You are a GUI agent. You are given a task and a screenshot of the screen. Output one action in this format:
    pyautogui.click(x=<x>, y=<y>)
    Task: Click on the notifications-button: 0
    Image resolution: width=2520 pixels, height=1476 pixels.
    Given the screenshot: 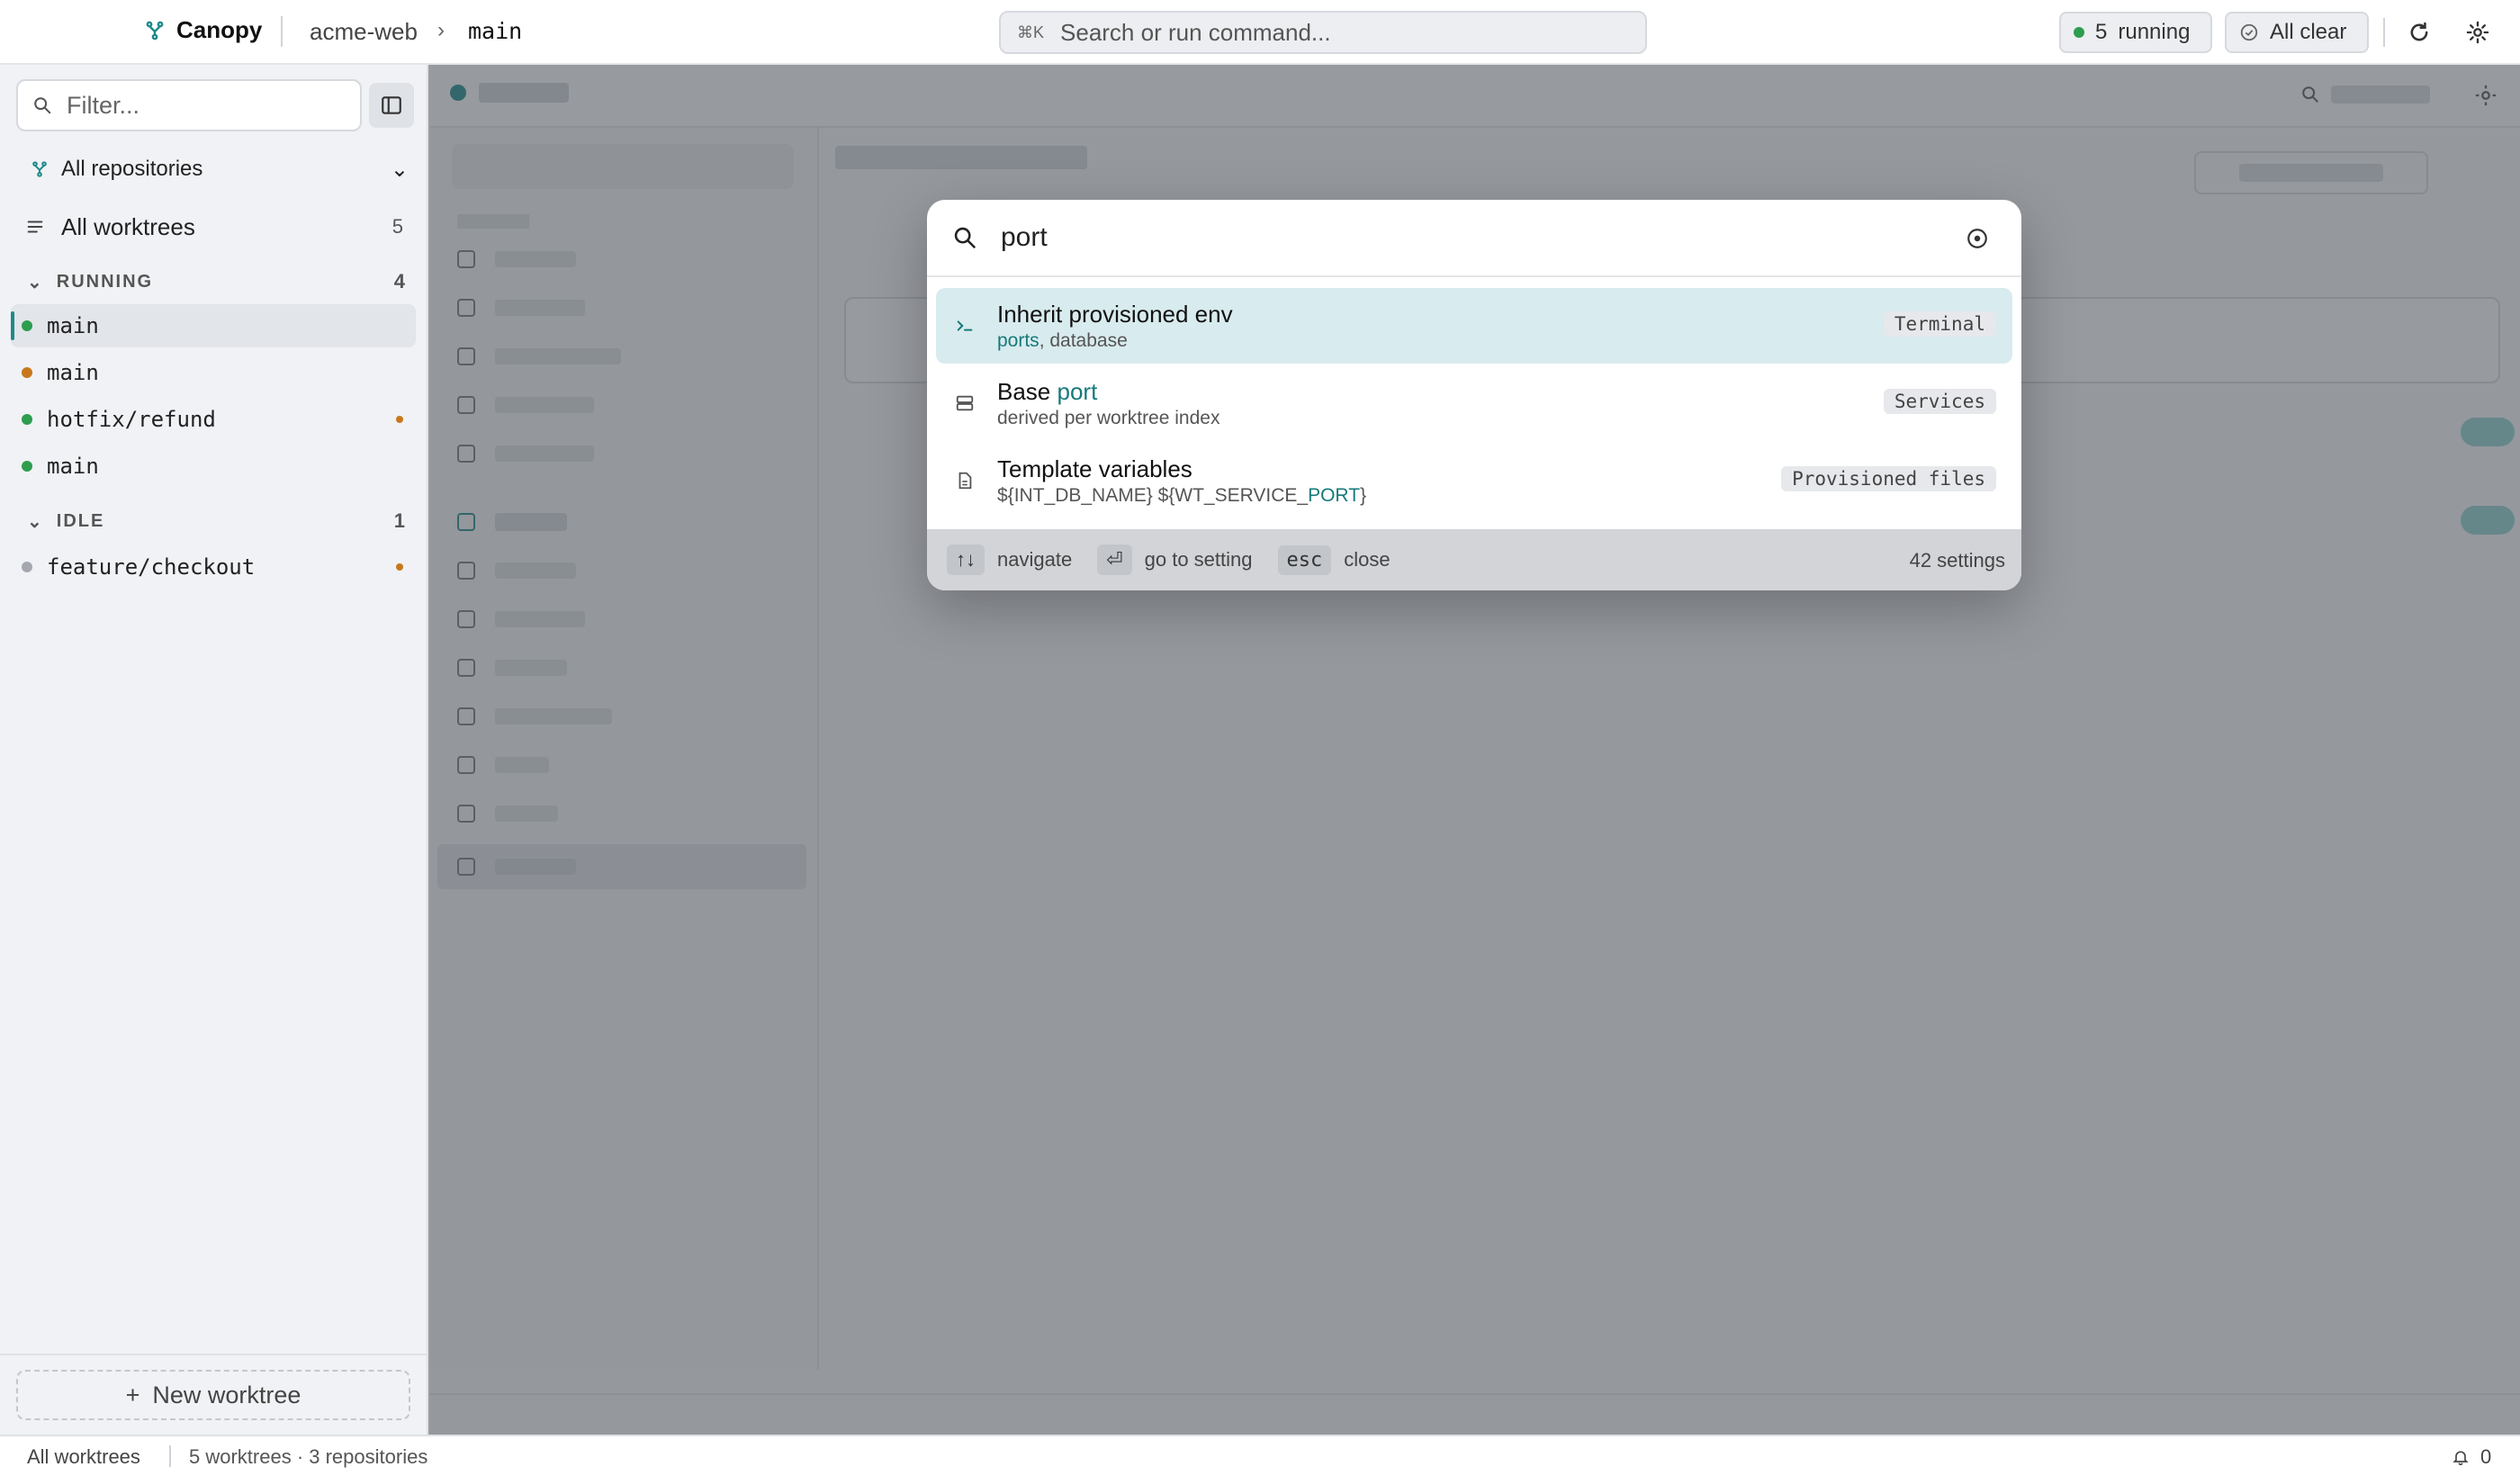 What is the action you would take?
    pyautogui.click(x=2472, y=1457)
    